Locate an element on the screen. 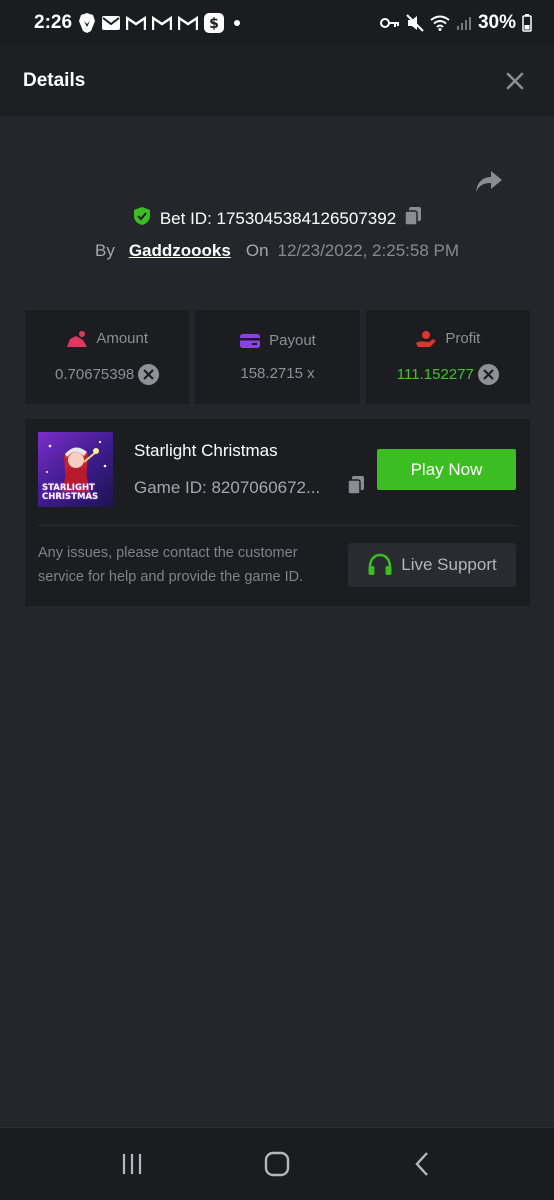 The height and width of the screenshot is (1200, 554). payout-value: 158.2715 x is located at coordinates (277, 373).